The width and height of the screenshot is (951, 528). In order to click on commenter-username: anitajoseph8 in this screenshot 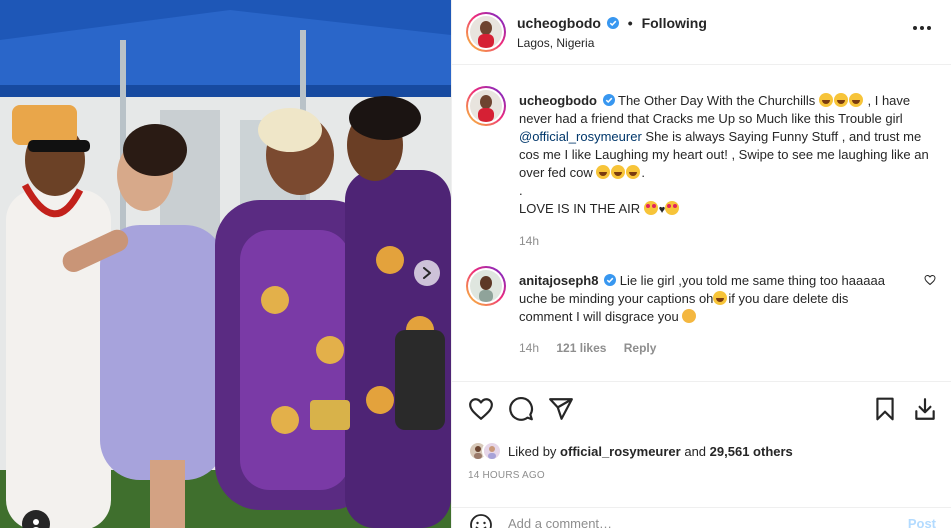, I will do `click(558, 280)`.